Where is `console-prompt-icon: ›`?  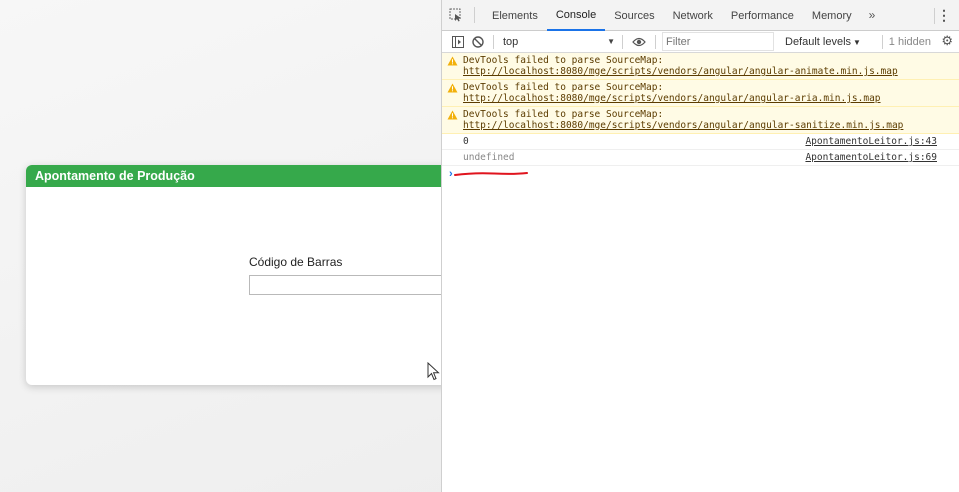
console-prompt-icon: › is located at coordinates (700, 173).